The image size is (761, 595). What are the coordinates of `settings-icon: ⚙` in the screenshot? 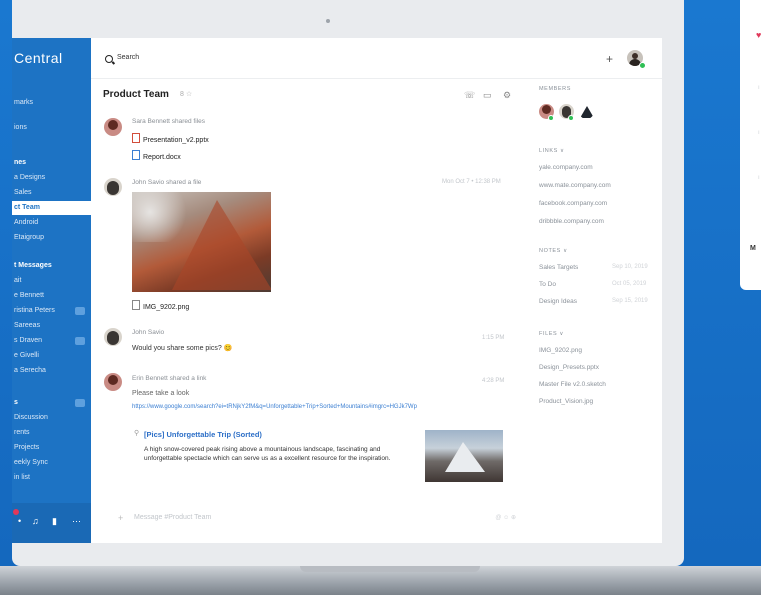 It's located at (507, 95).